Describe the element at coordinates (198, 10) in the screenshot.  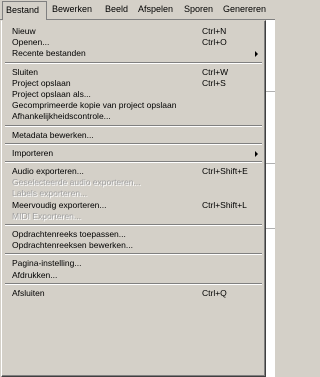
I see `menu-sporen: Sporen` at that location.